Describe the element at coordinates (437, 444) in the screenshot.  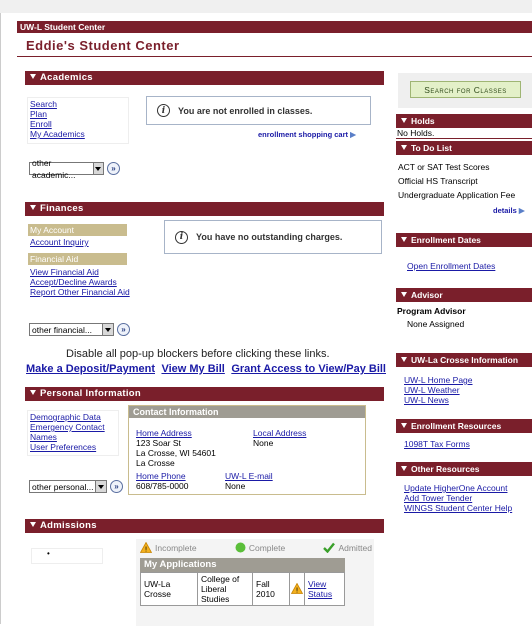
I see `tax-forms-link: 1098T Tax Forms` at that location.